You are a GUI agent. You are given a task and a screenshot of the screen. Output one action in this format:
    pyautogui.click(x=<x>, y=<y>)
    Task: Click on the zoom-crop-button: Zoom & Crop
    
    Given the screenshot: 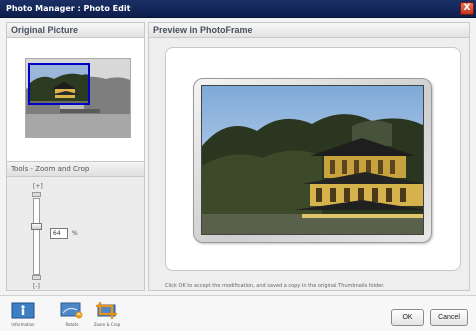 What is the action you would take?
    pyautogui.click(x=107, y=314)
    